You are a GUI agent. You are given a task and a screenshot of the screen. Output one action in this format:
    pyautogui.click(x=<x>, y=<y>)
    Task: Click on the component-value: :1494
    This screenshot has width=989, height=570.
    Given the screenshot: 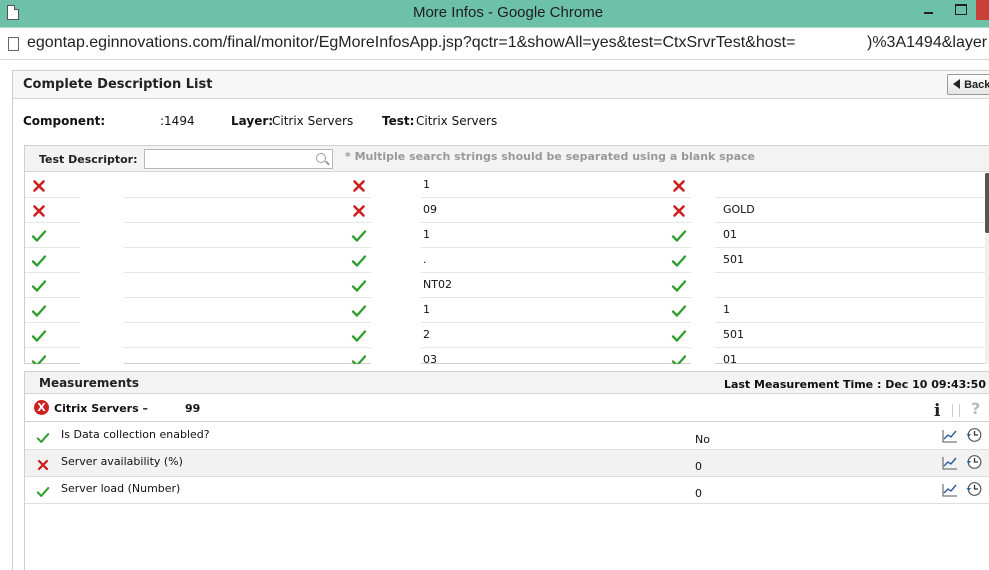 What is the action you would take?
    pyautogui.click(x=177, y=121)
    